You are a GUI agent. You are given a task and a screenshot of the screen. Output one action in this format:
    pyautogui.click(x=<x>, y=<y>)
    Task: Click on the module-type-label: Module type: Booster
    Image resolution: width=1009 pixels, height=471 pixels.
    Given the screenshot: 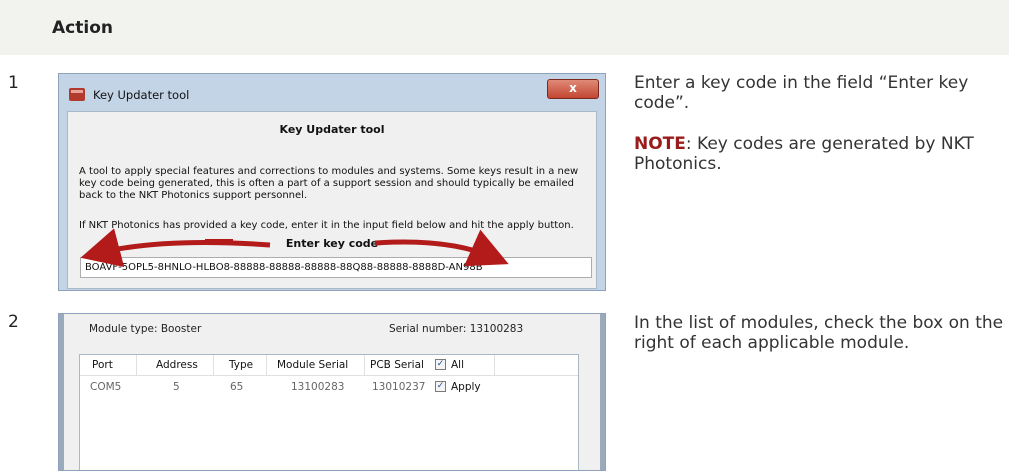 What is the action you would take?
    pyautogui.click(x=145, y=329)
    